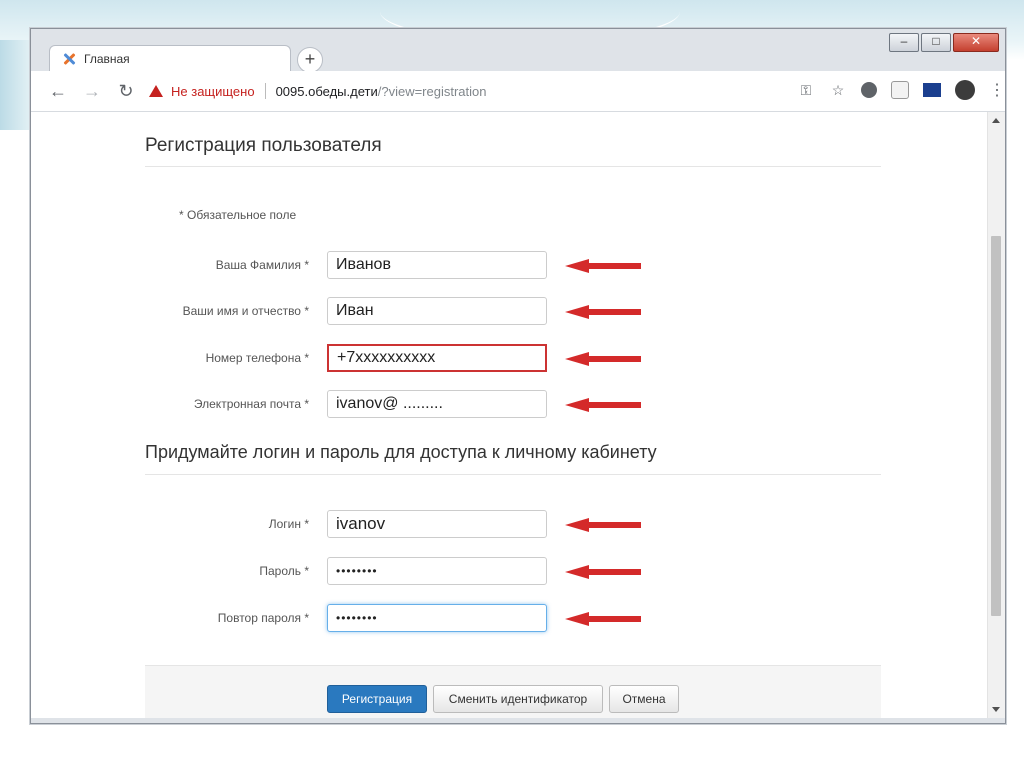 The image size is (1024, 767). I want to click on form-row-phone: Номер телефона *, so click(513, 359).